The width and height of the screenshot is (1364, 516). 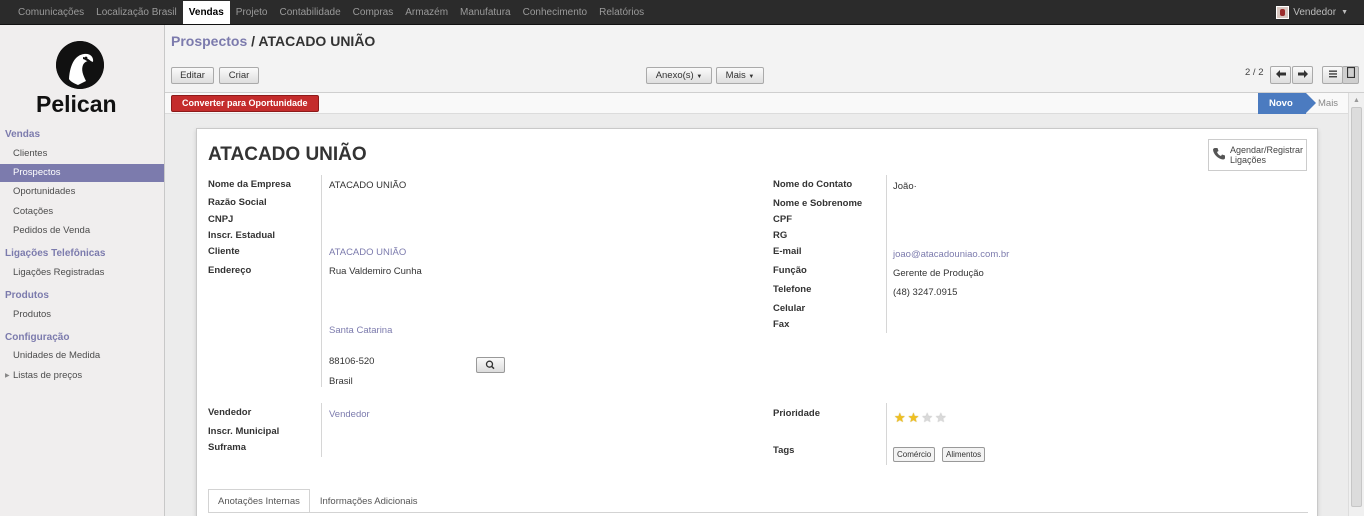 What do you see at coordinates (1328, 103) in the screenshot?
I see `stage-more: Mais` at bounding box center [1328, 103].